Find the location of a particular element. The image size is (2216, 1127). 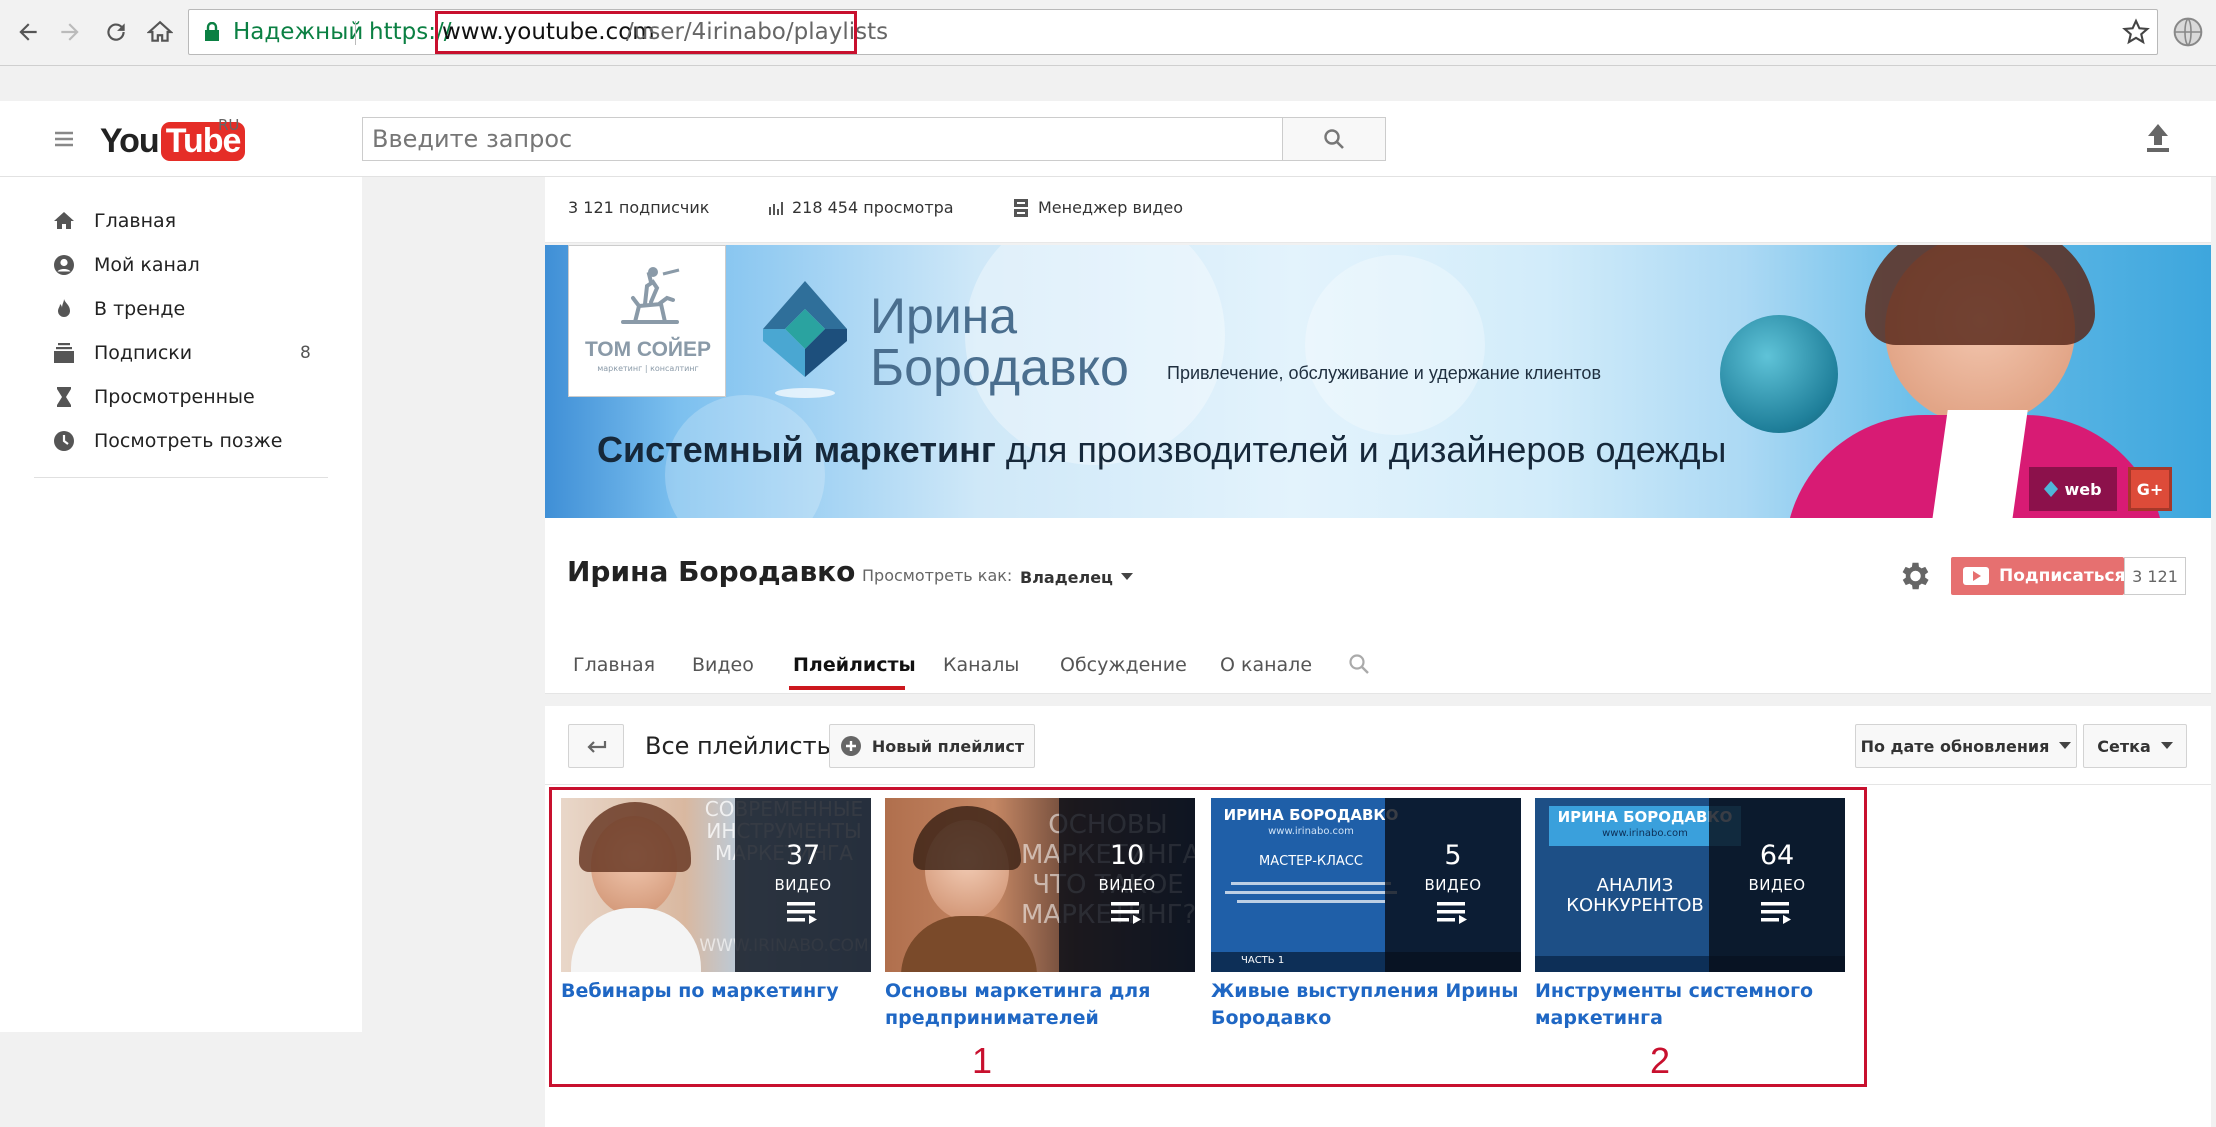

address-separator is located at coordinates (355, 33).